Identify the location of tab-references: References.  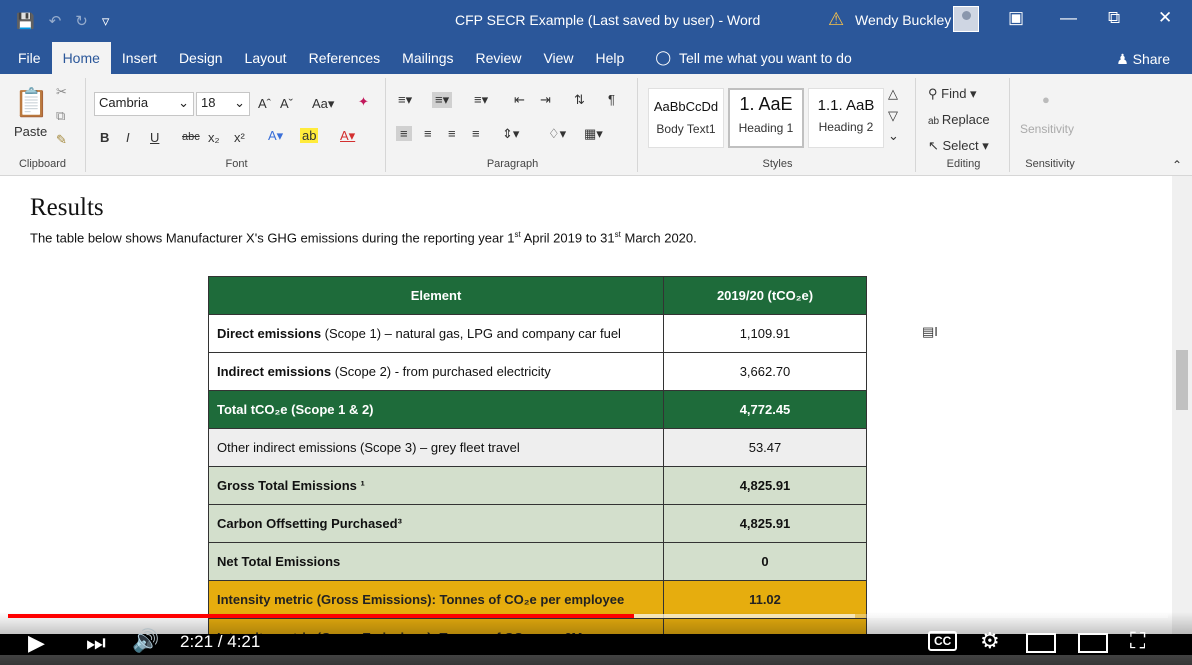
(345, 58).